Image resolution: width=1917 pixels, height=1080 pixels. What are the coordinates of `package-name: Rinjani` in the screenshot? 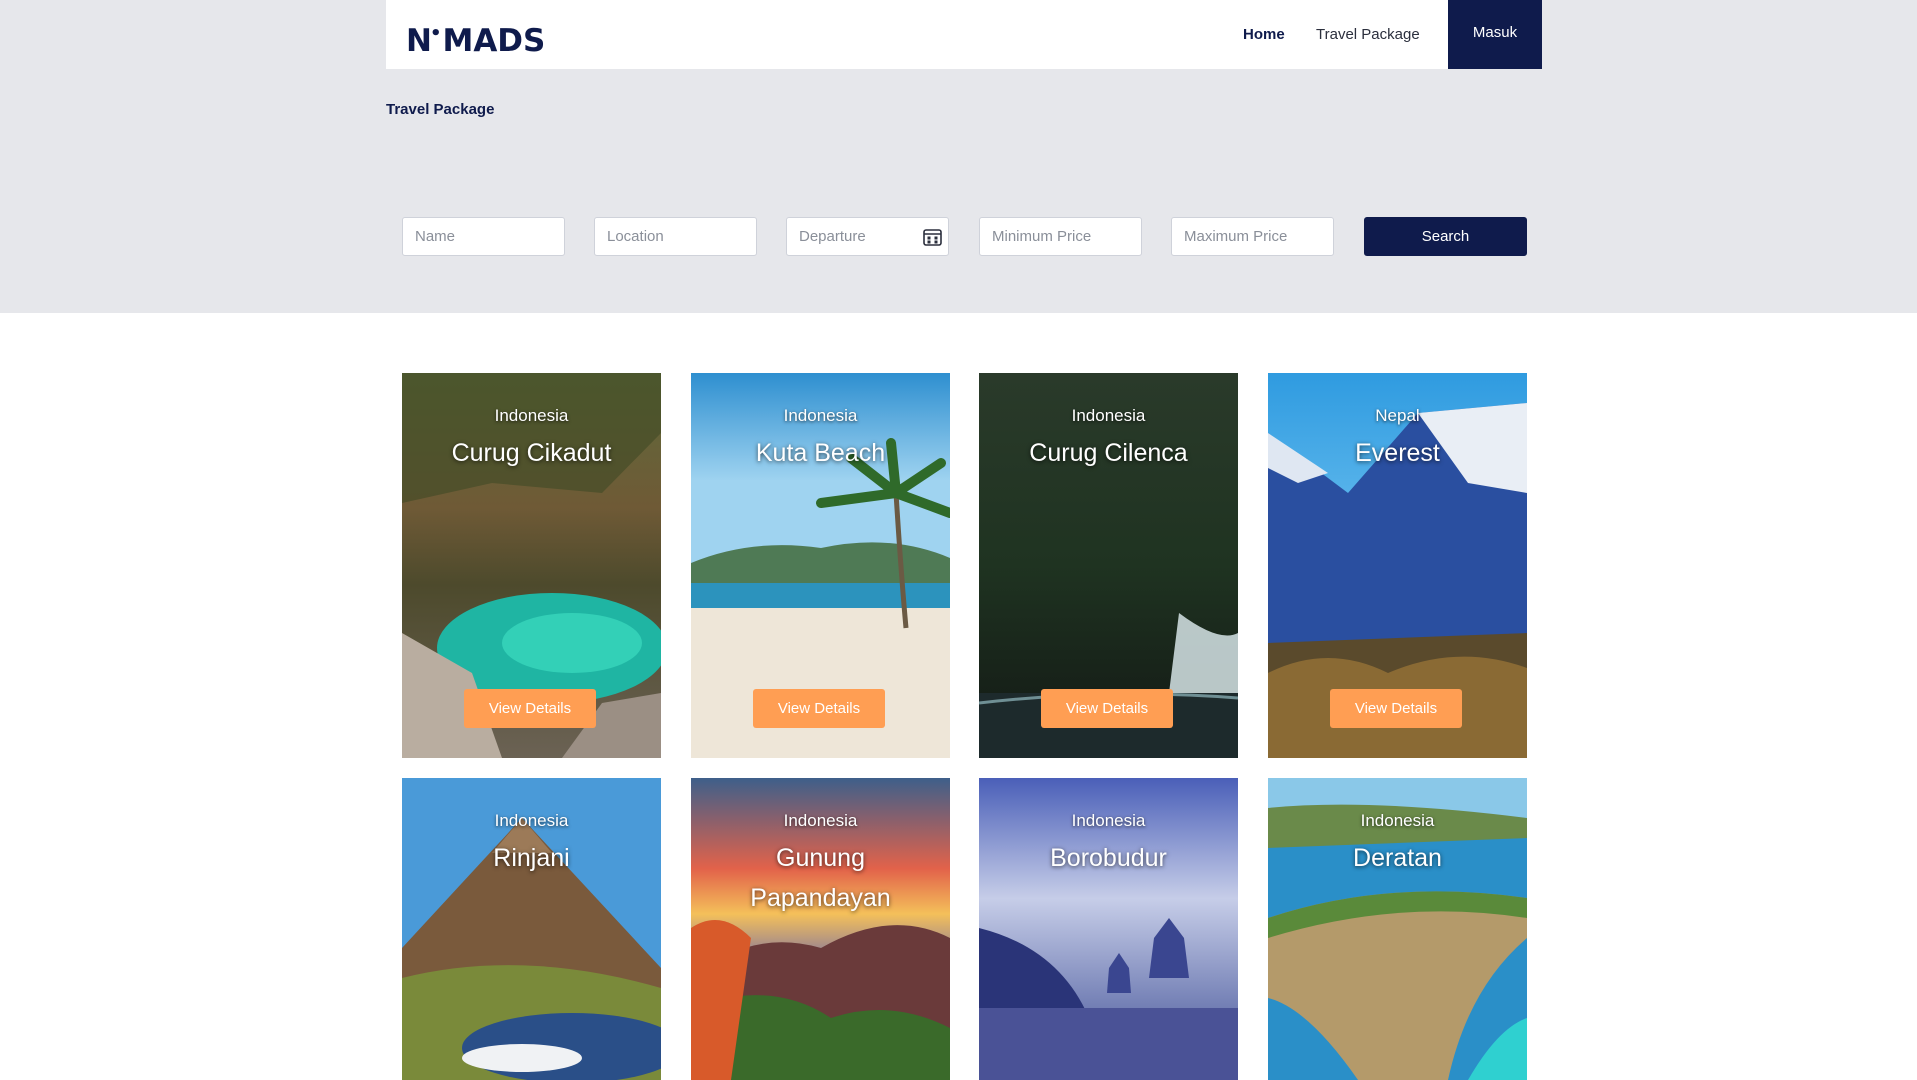 It's located at (531, 858).